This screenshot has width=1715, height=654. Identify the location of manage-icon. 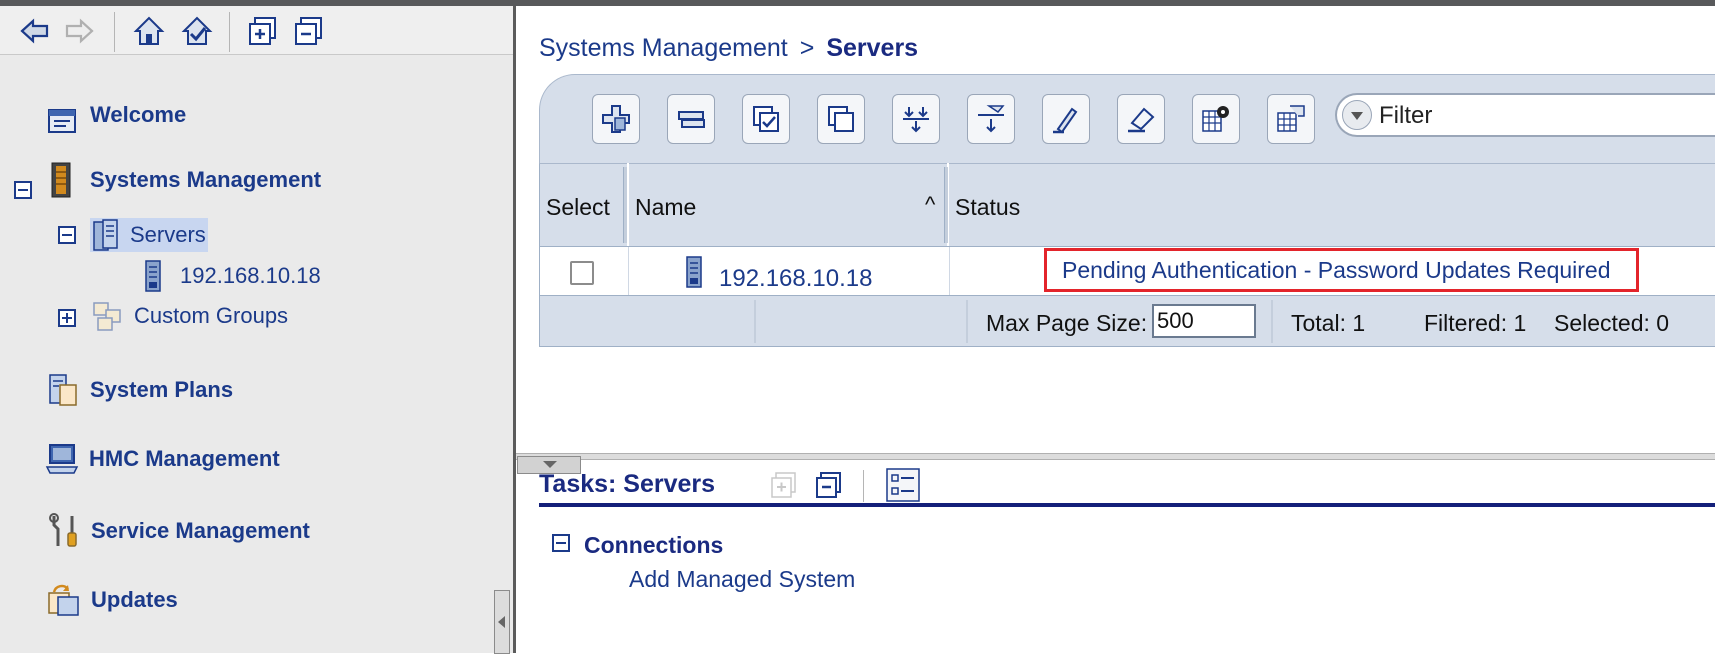
(691, 119).